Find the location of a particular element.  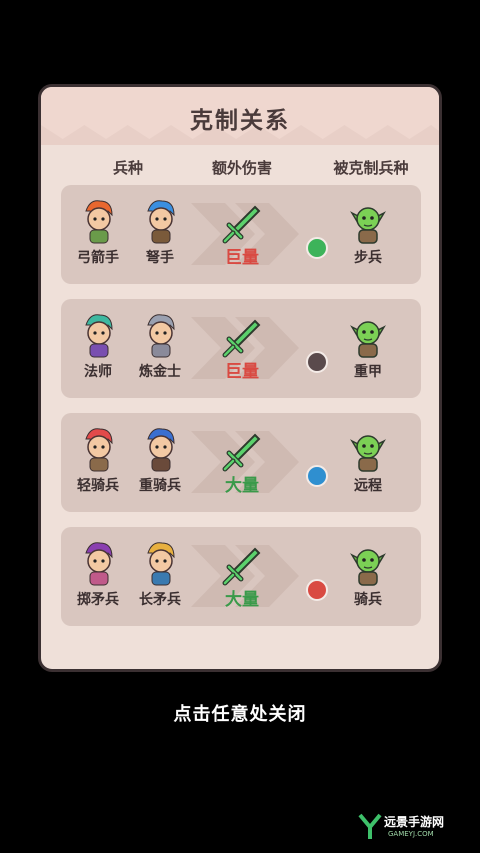

boot-icon is located at coordinates (317, 248).